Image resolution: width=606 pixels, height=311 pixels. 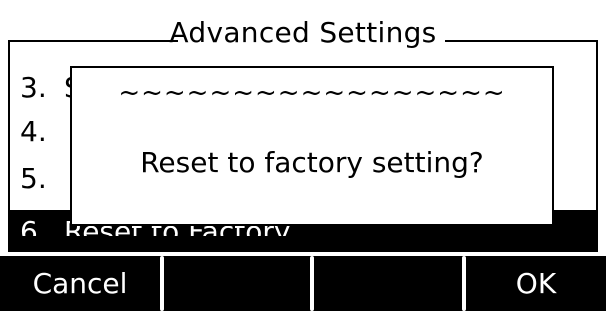 I want to click on list-item-number: 3., so click(x=33, y=87).